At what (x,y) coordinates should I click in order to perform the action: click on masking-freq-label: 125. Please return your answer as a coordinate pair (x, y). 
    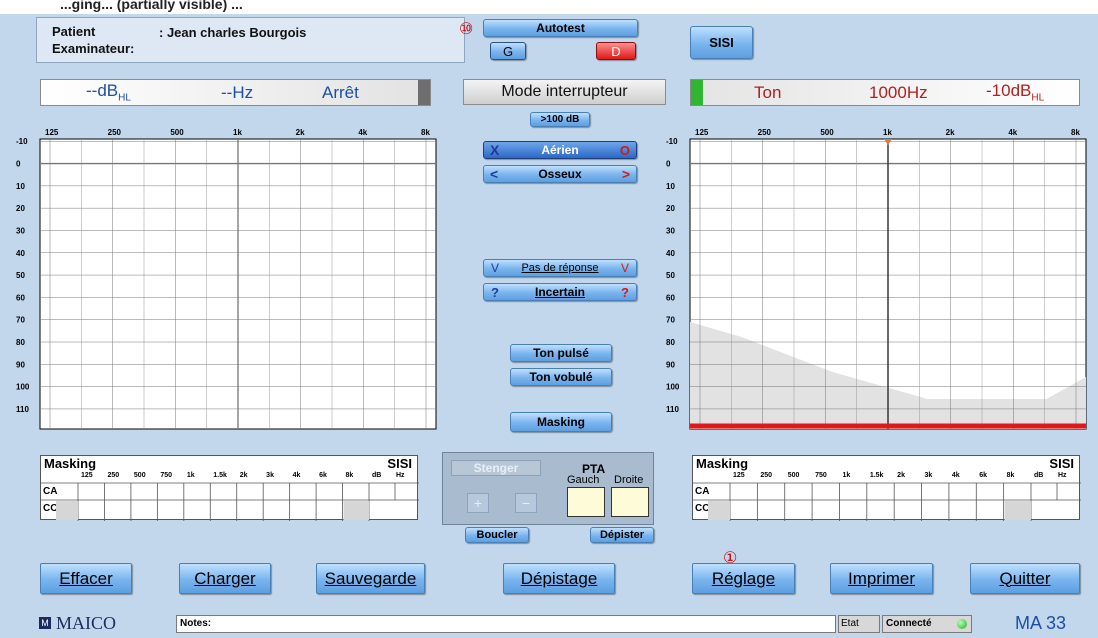
    Looking at the image, I should click on (739, 475).